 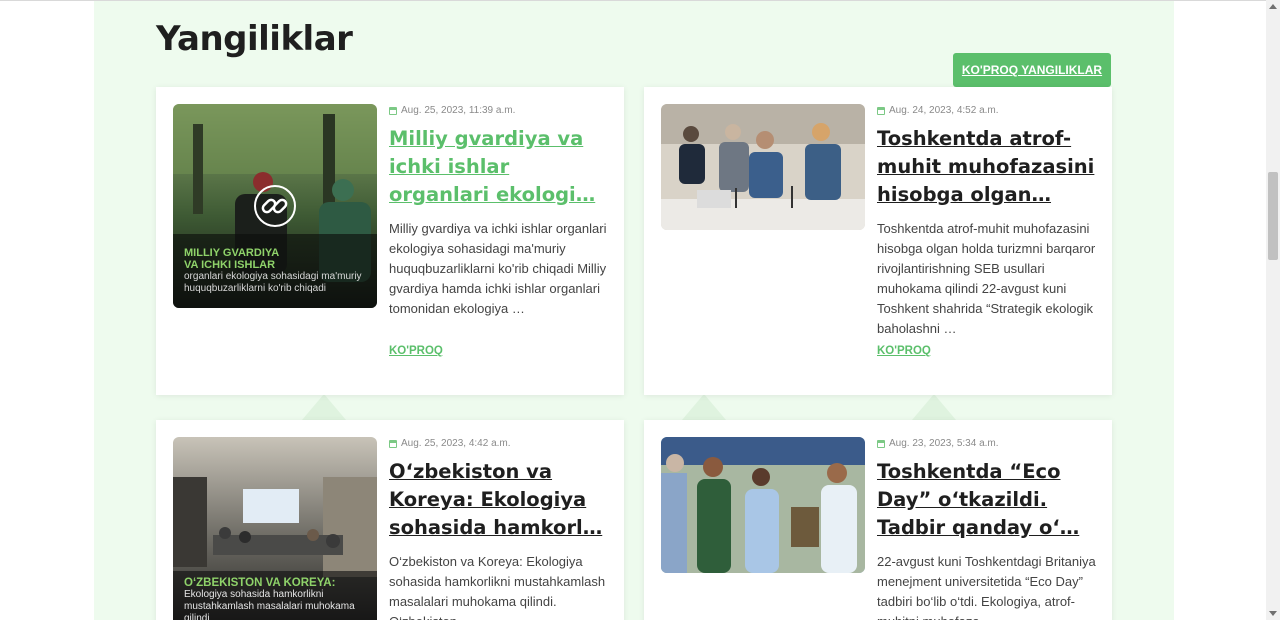 What do you see at coordinates (254, 39) in the screenshot?
I see `section-title: Yangiliklar` at bounding box center [254, 39].